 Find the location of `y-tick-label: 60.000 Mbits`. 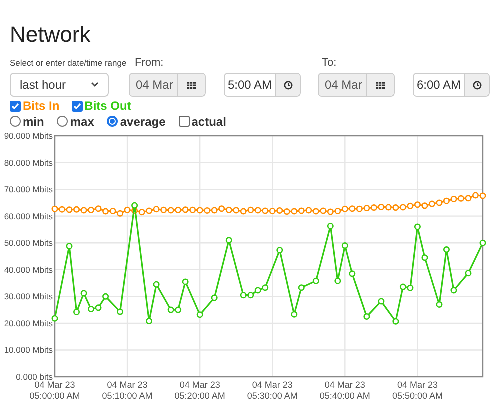

y-tick-label: 60.000 Mbits is located at coordinates (28, 216).